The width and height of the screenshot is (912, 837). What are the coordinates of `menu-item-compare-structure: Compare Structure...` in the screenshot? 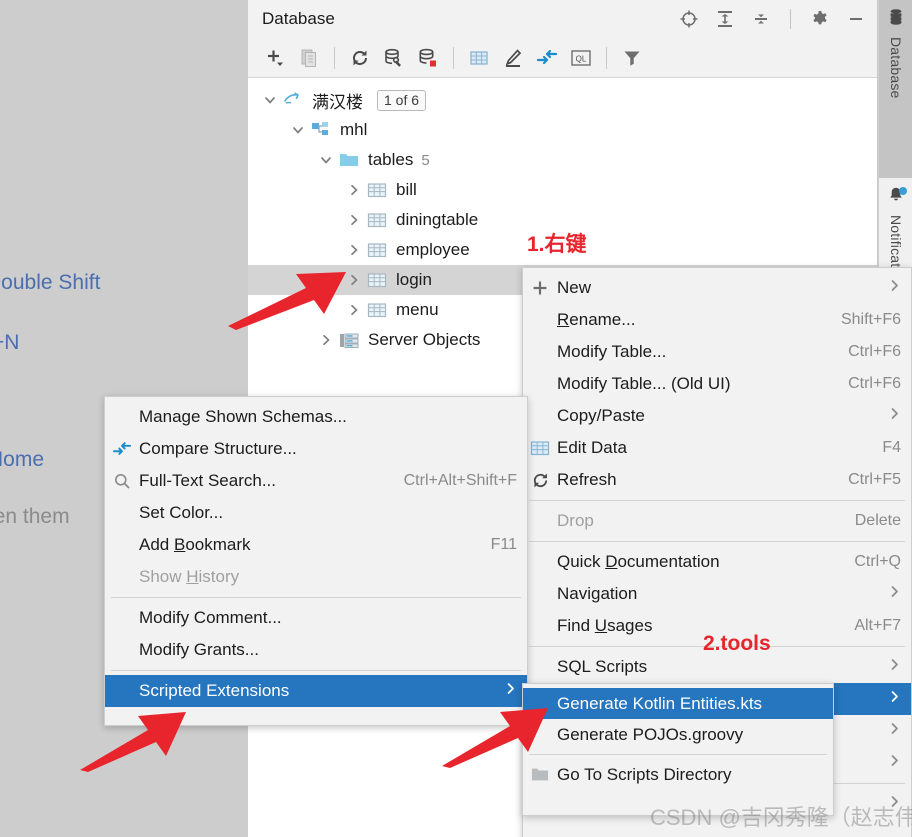 It's located at (316, 449).